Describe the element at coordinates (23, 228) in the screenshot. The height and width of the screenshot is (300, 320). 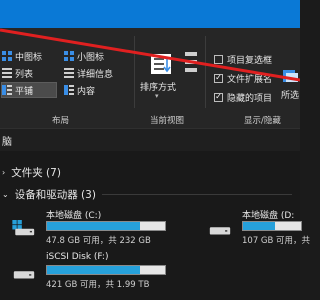
I see `windows-drive-icon` at that location.